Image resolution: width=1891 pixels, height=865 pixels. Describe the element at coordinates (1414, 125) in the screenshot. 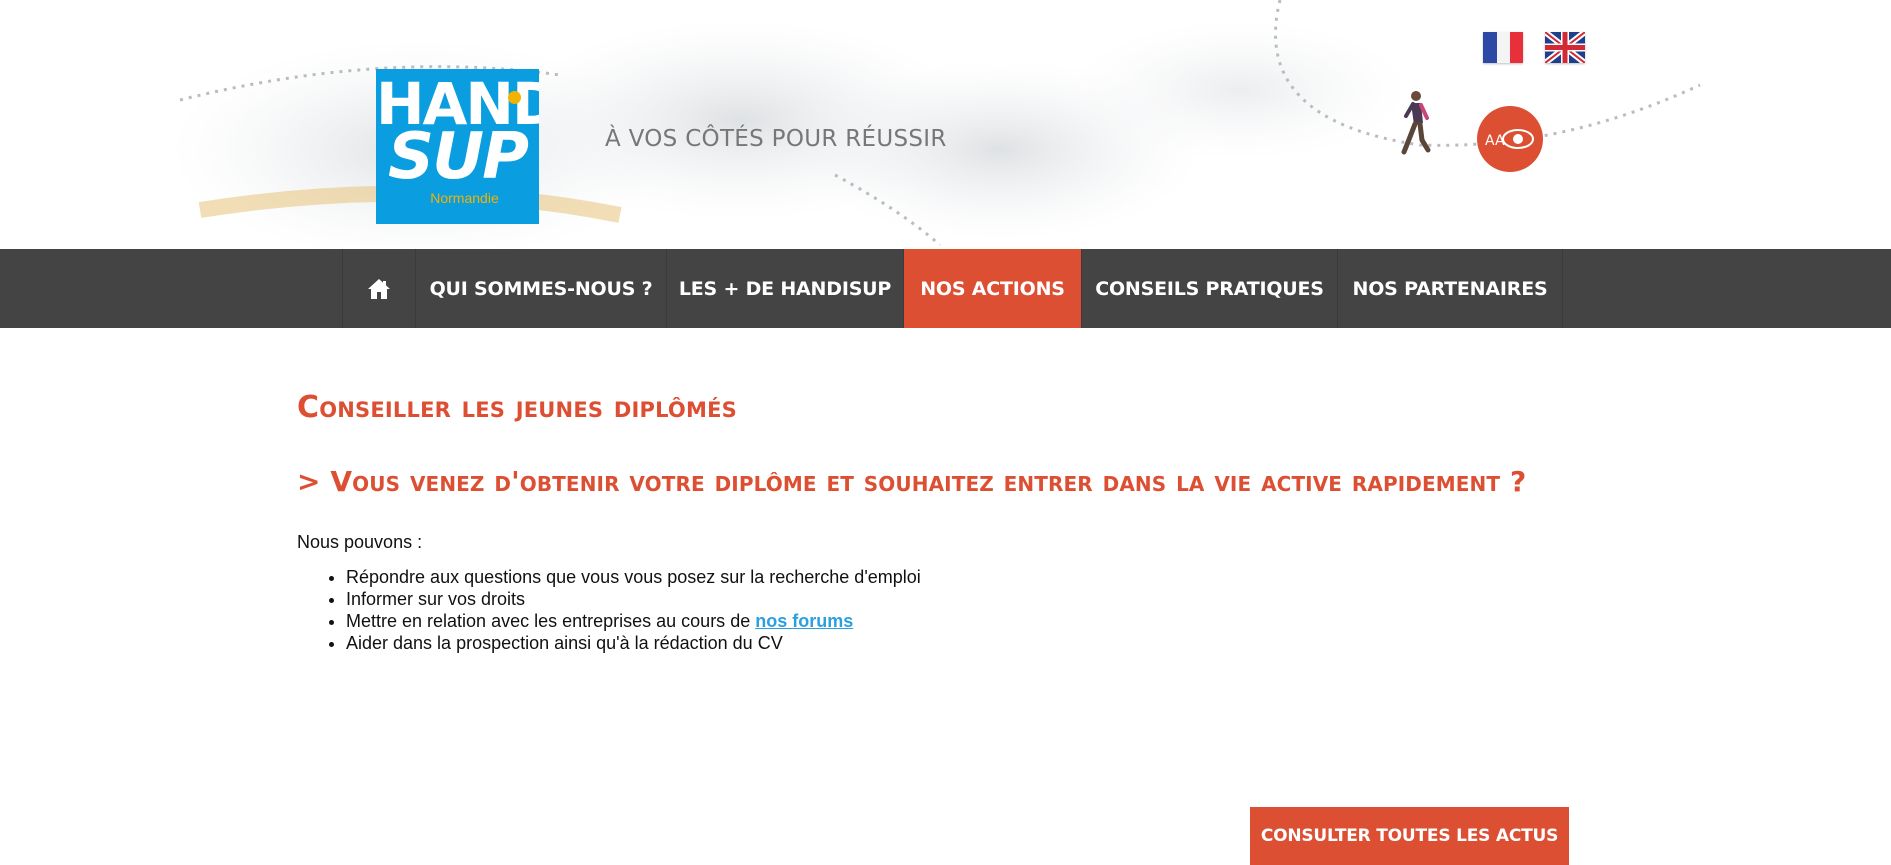

I see `walking-person-icon` at that location.